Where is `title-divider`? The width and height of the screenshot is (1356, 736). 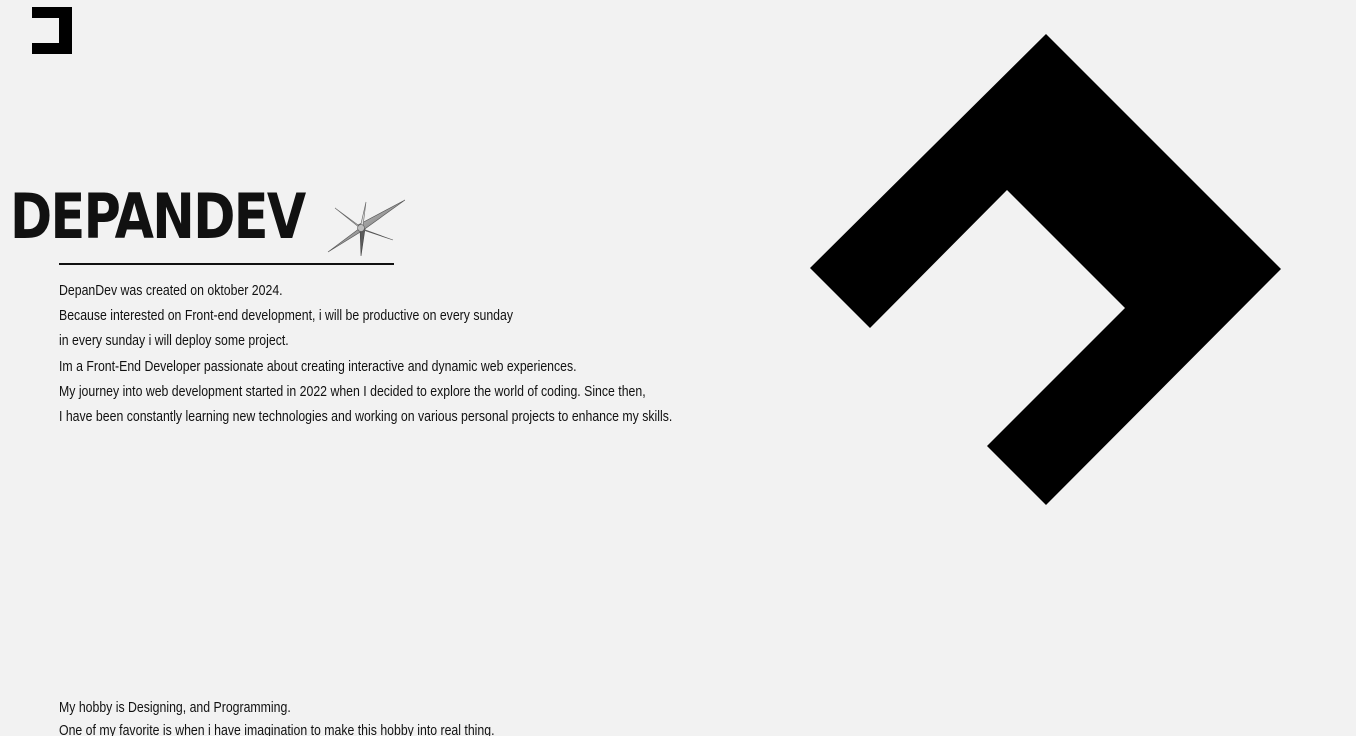 title-divider is located at coordinates (226, 264).